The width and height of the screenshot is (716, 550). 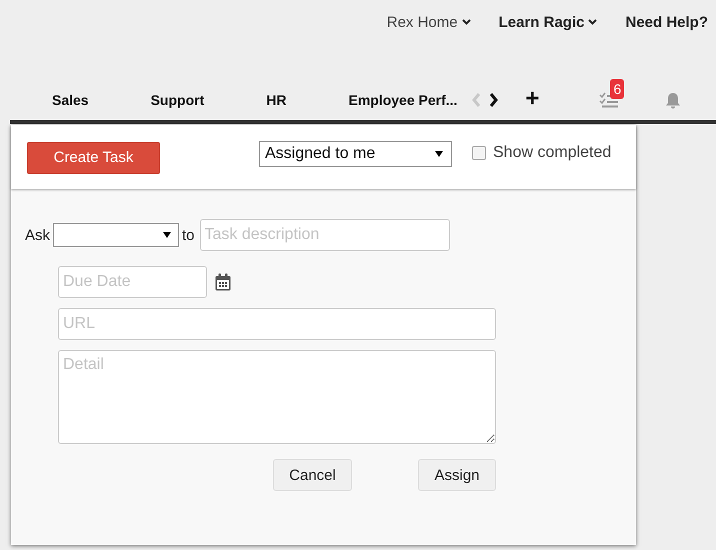 I want to click on assign-button: Assign, so click(x=457, y=475).